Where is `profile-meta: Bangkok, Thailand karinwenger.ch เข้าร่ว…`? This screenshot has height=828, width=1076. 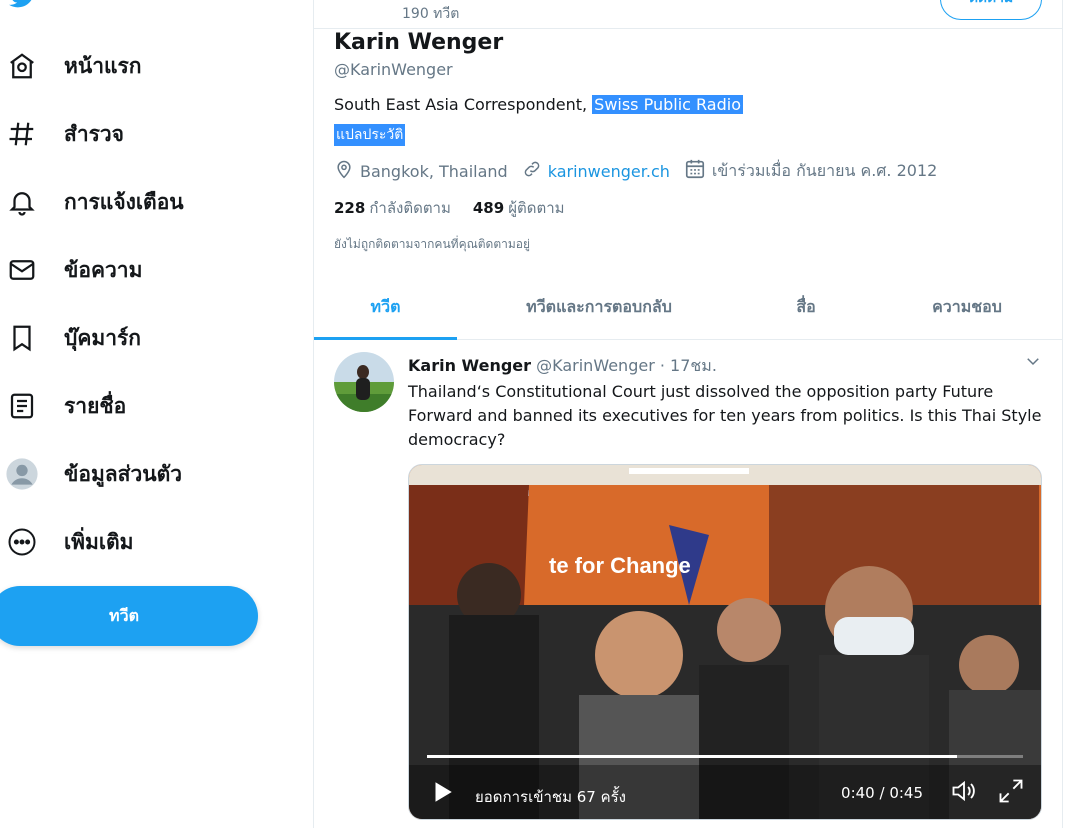
profile-meta: Bangkok, Thailand karinwenger.ch เข้าร่ว… is located at coordinates (642, 171).